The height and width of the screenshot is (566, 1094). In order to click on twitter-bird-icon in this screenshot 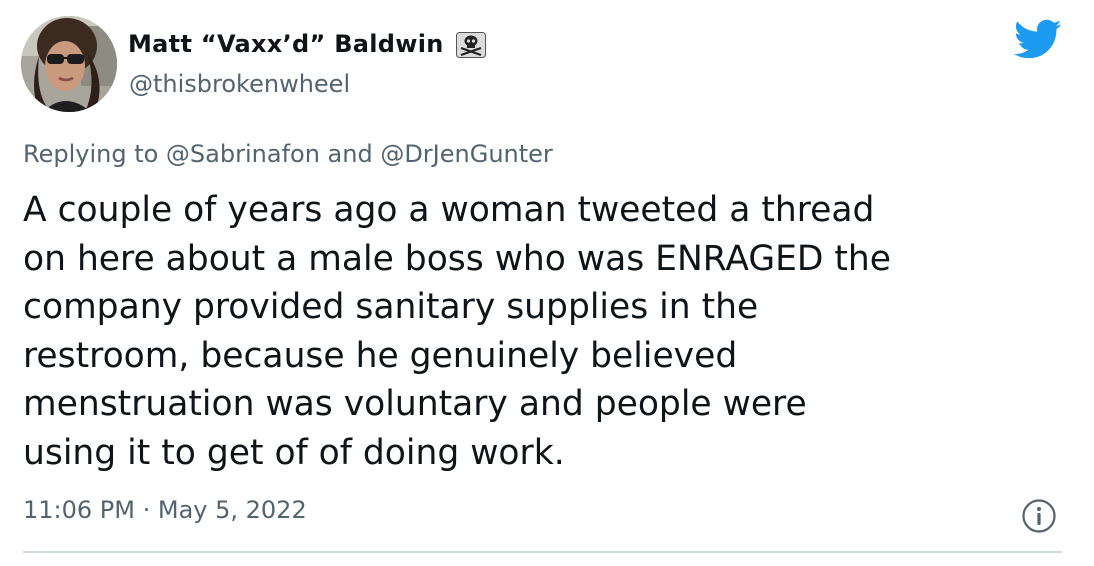, I will do `click(1037, 39)`.